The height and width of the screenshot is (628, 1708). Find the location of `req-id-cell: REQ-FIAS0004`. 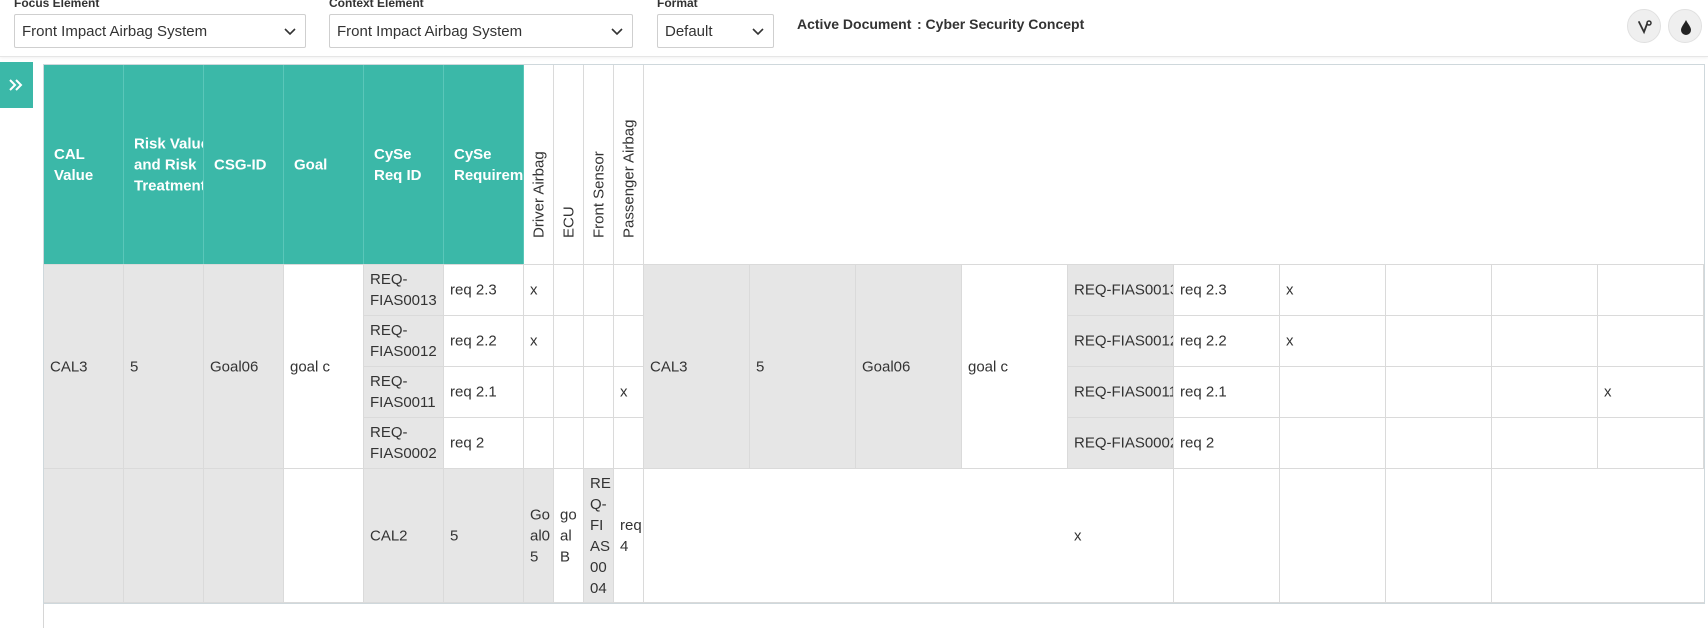

req-id-cell: REQ-FIAS0004 is located at coordinates (599, 536).